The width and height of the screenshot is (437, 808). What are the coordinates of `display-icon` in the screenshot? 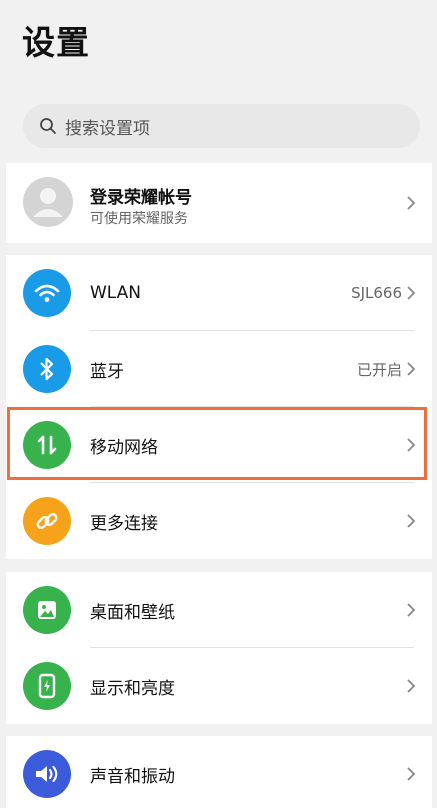 It's located at (47, 686).